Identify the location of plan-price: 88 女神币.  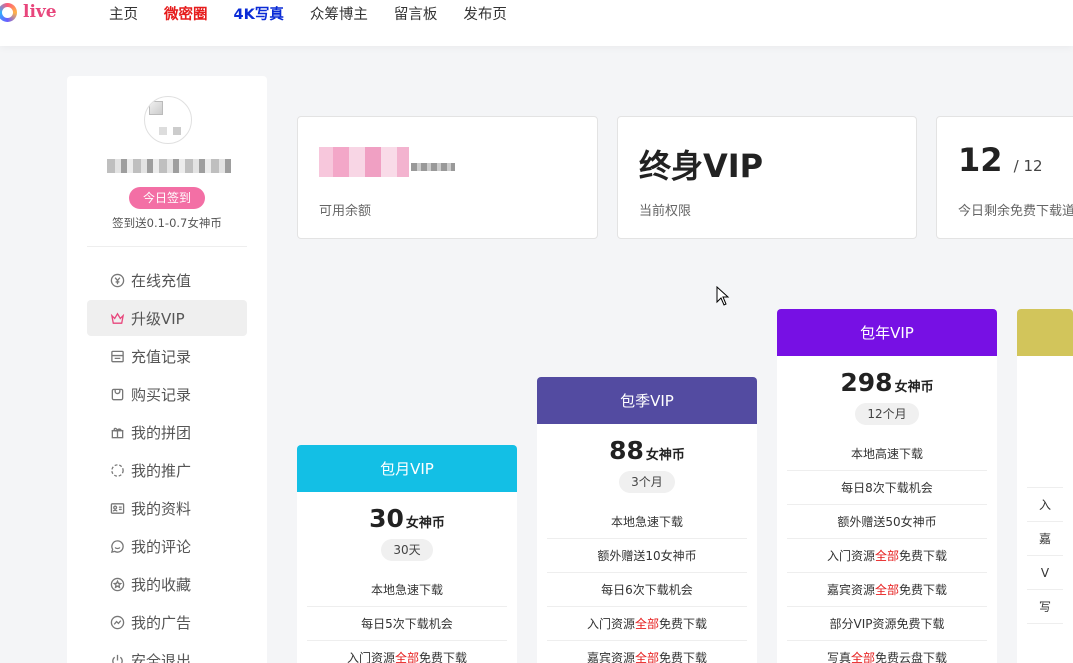
(647, 450).